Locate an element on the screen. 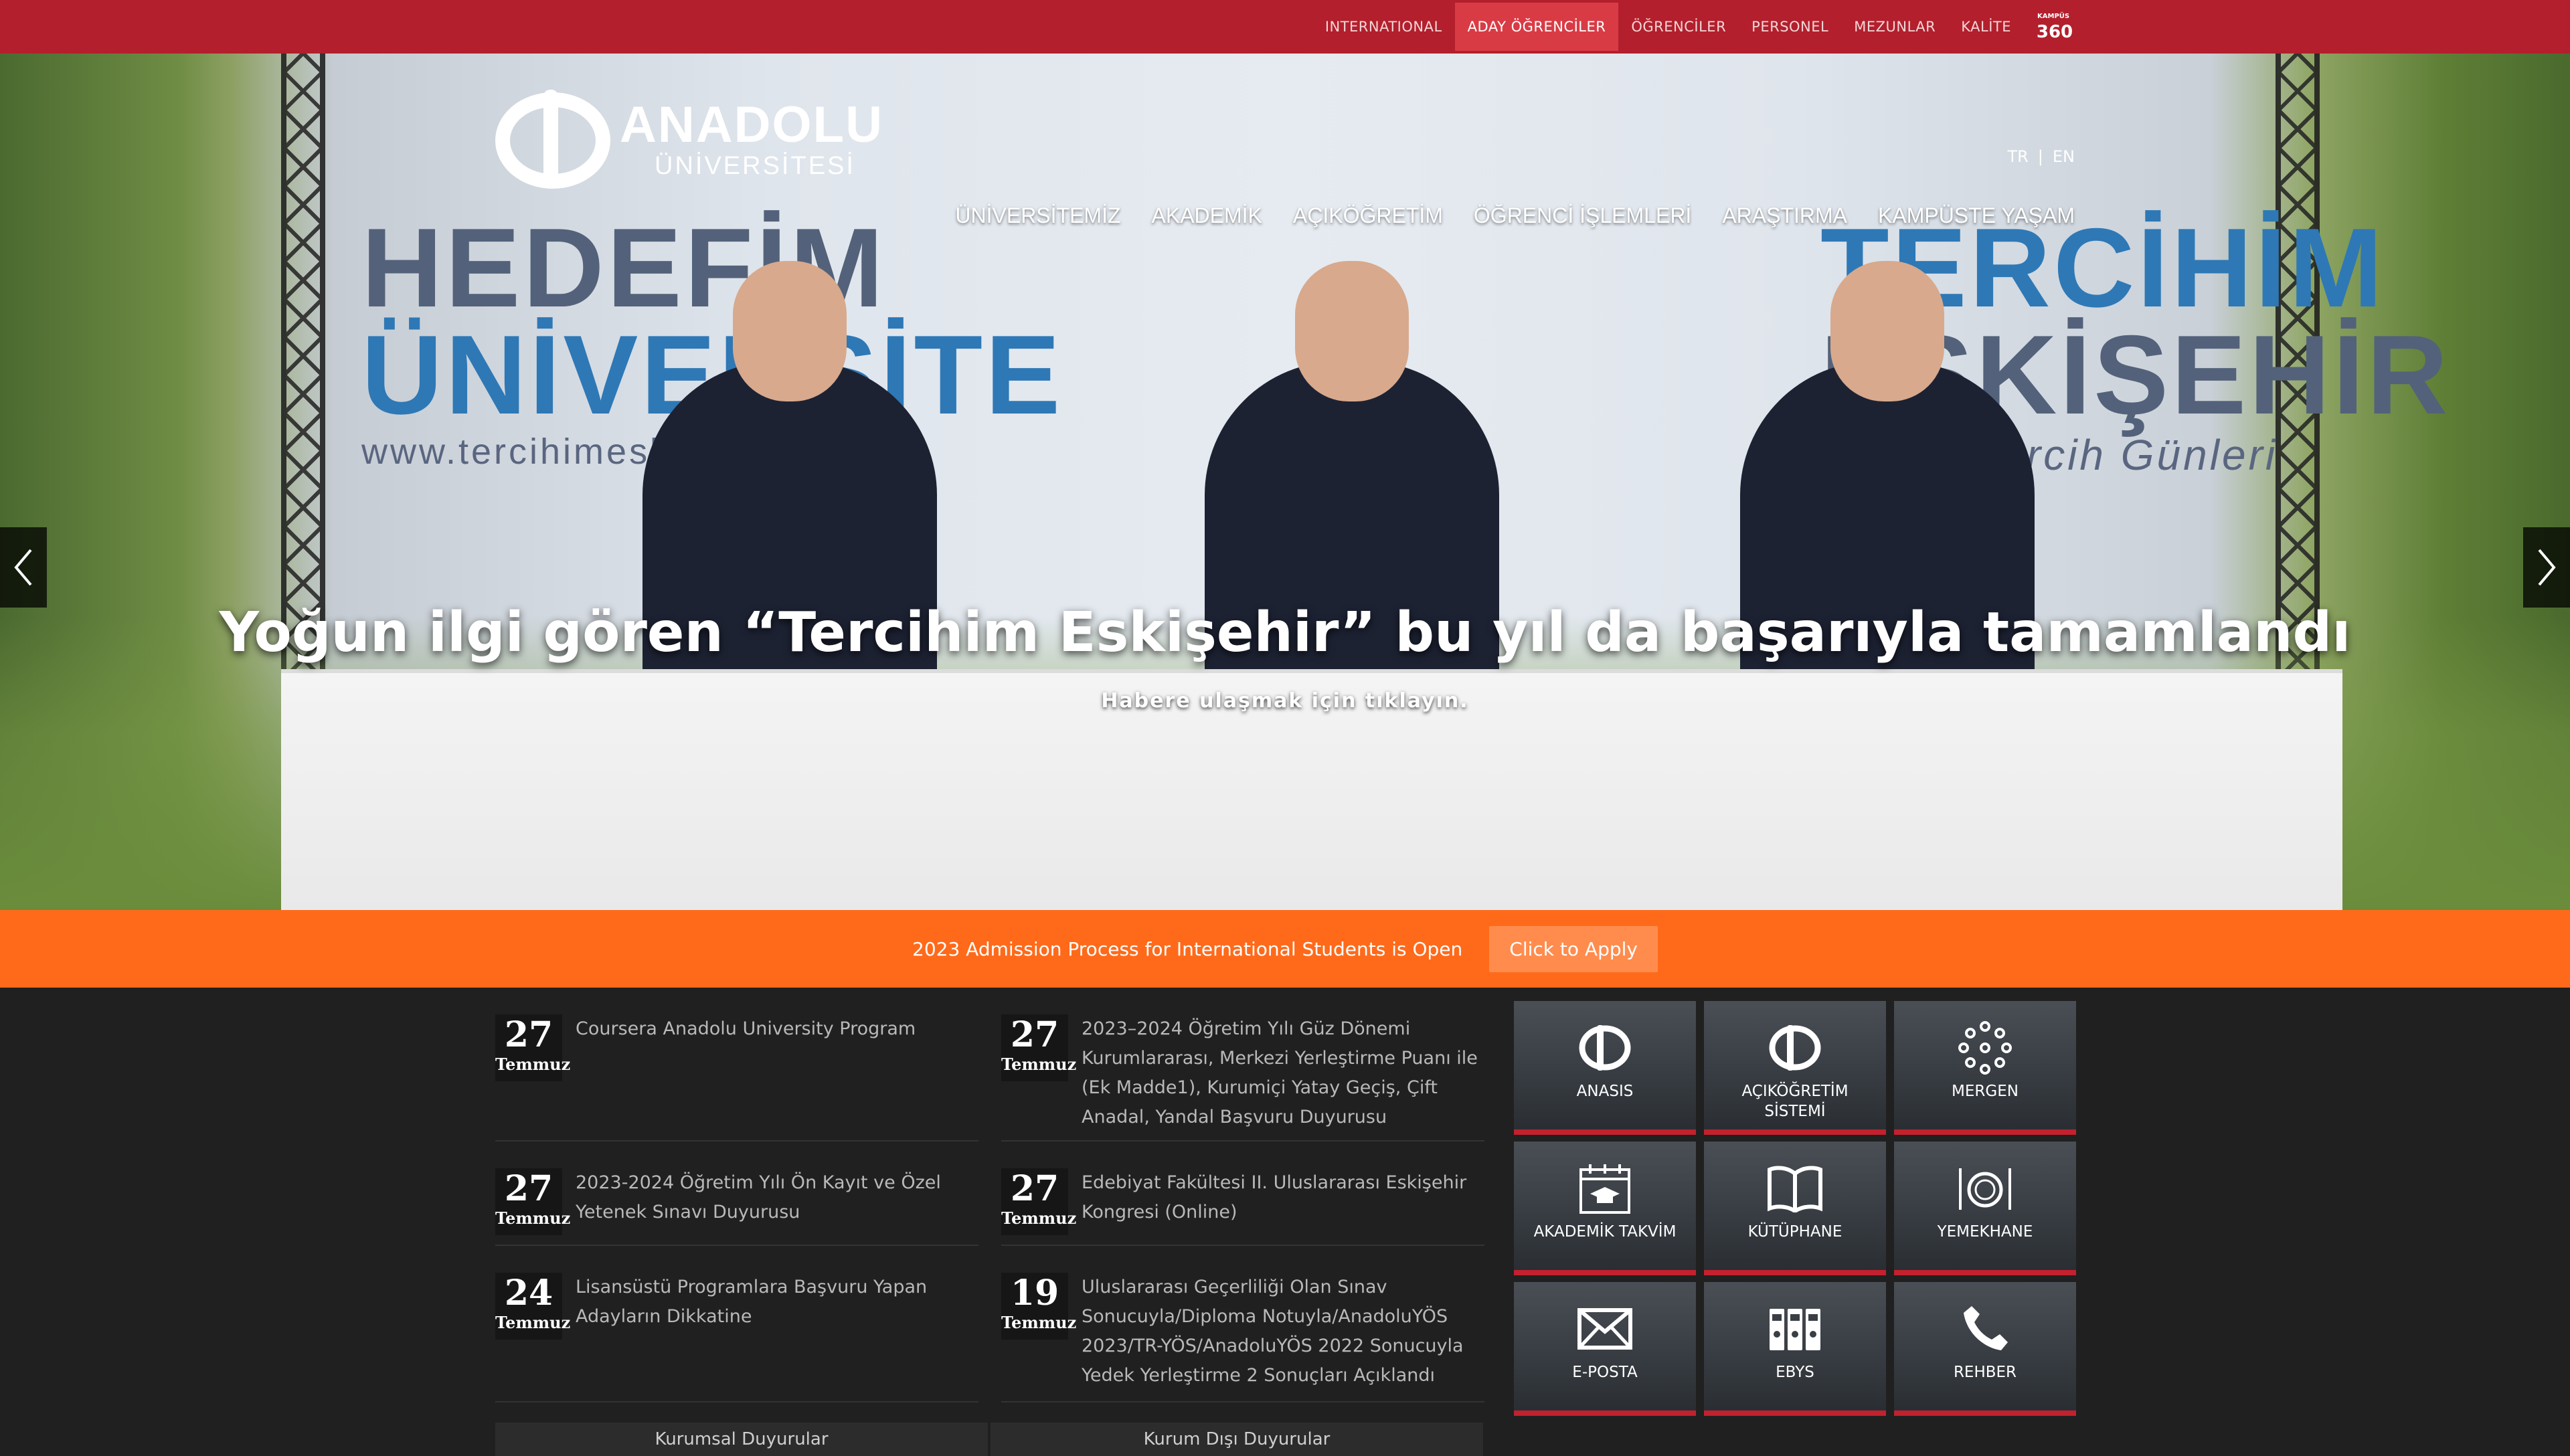 The image size is (2570, 1456). apply-button: Click to Apply is located at coordinates (1574, 948).